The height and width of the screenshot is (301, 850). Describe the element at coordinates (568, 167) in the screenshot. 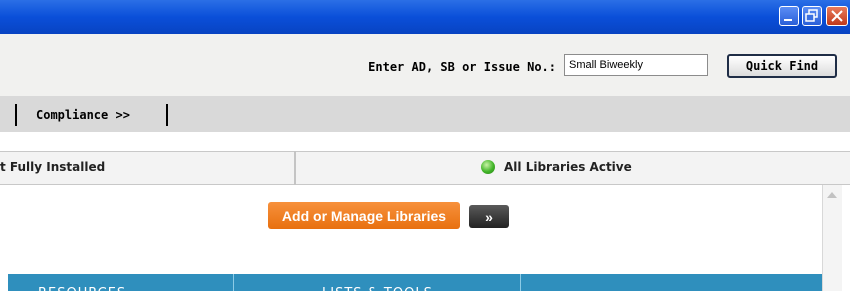

I see `libraries-status-text: All Libraries Active` at that location.